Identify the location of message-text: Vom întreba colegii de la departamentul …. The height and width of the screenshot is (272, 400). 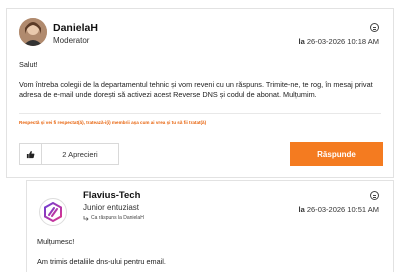
(196, 89).